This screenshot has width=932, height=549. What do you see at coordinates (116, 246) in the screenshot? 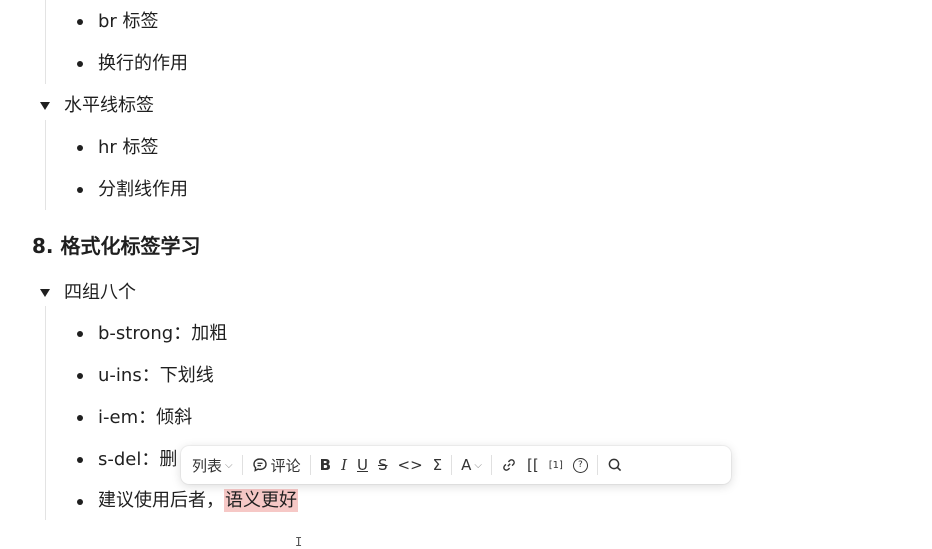
I see `section-heading: 8. 格式化标签学习` at bounding box center [116, 246].